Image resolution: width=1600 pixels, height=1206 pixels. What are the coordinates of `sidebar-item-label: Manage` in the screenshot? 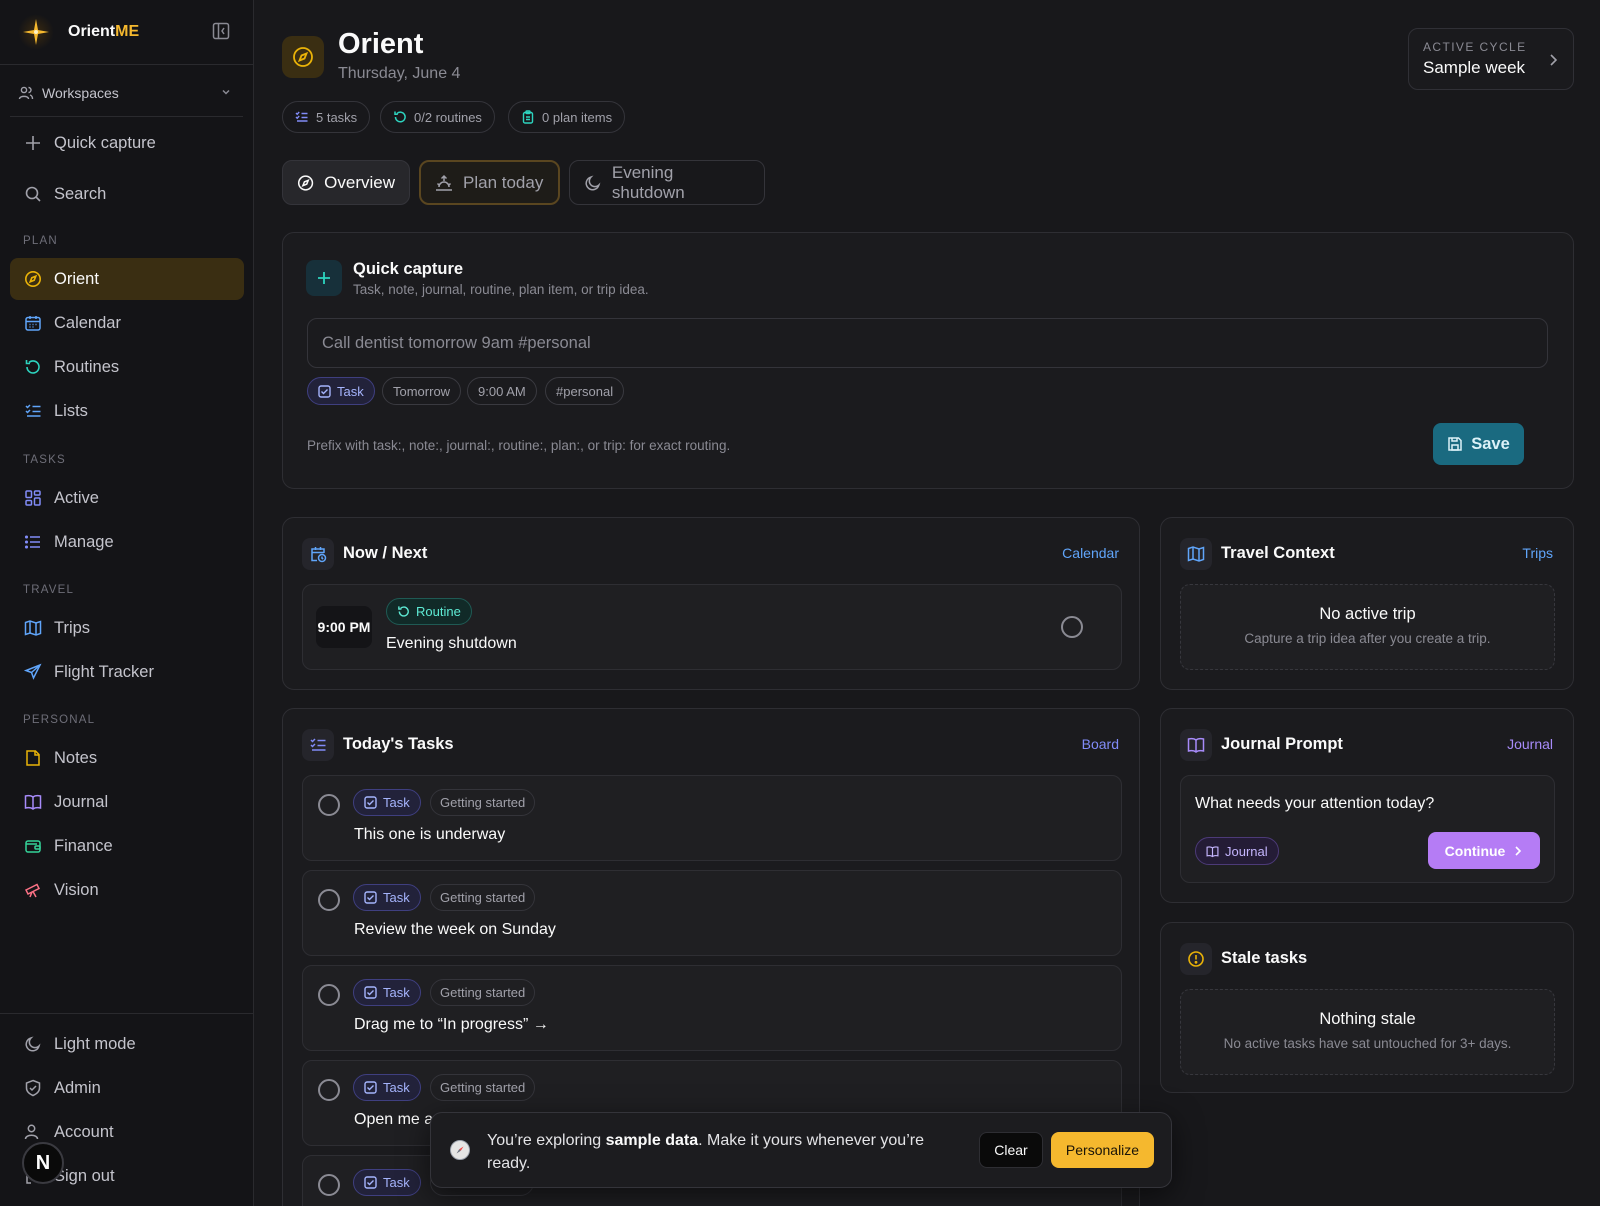 It's located at (84, 541).